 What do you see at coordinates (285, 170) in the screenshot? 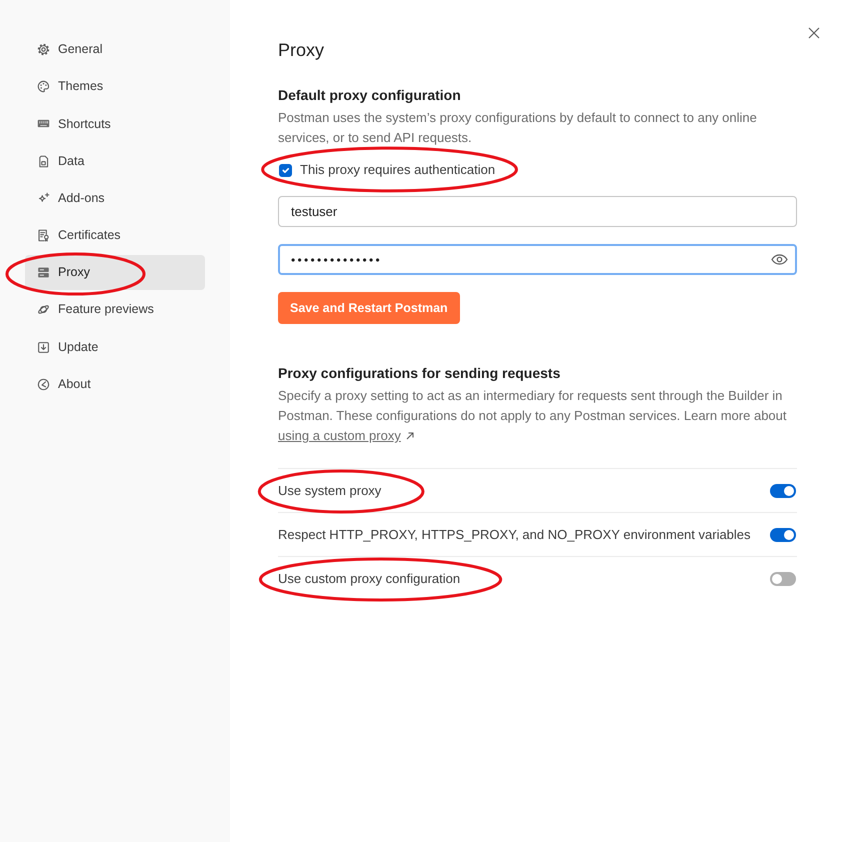
I see `checkbox` at bounding box center [285, 170].